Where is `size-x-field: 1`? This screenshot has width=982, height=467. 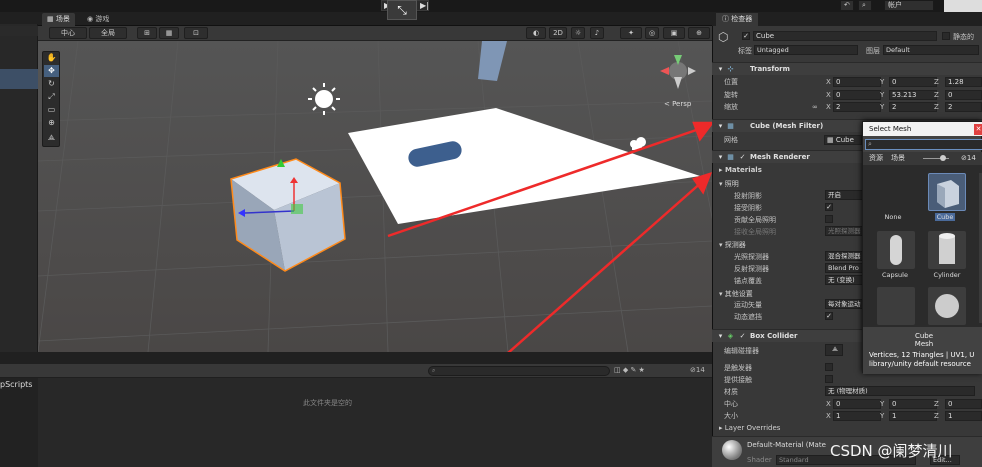 size-x-field: 1 is located at coordinates (857, 416).